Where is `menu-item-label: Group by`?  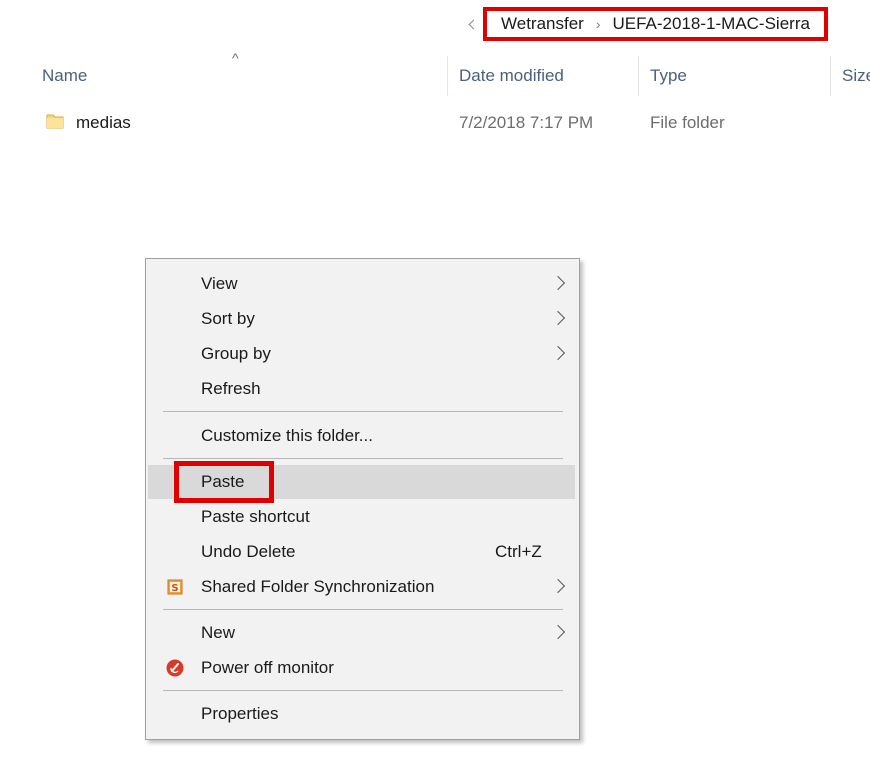 menu-item-label: Group by is located at coordinates (236, 353).